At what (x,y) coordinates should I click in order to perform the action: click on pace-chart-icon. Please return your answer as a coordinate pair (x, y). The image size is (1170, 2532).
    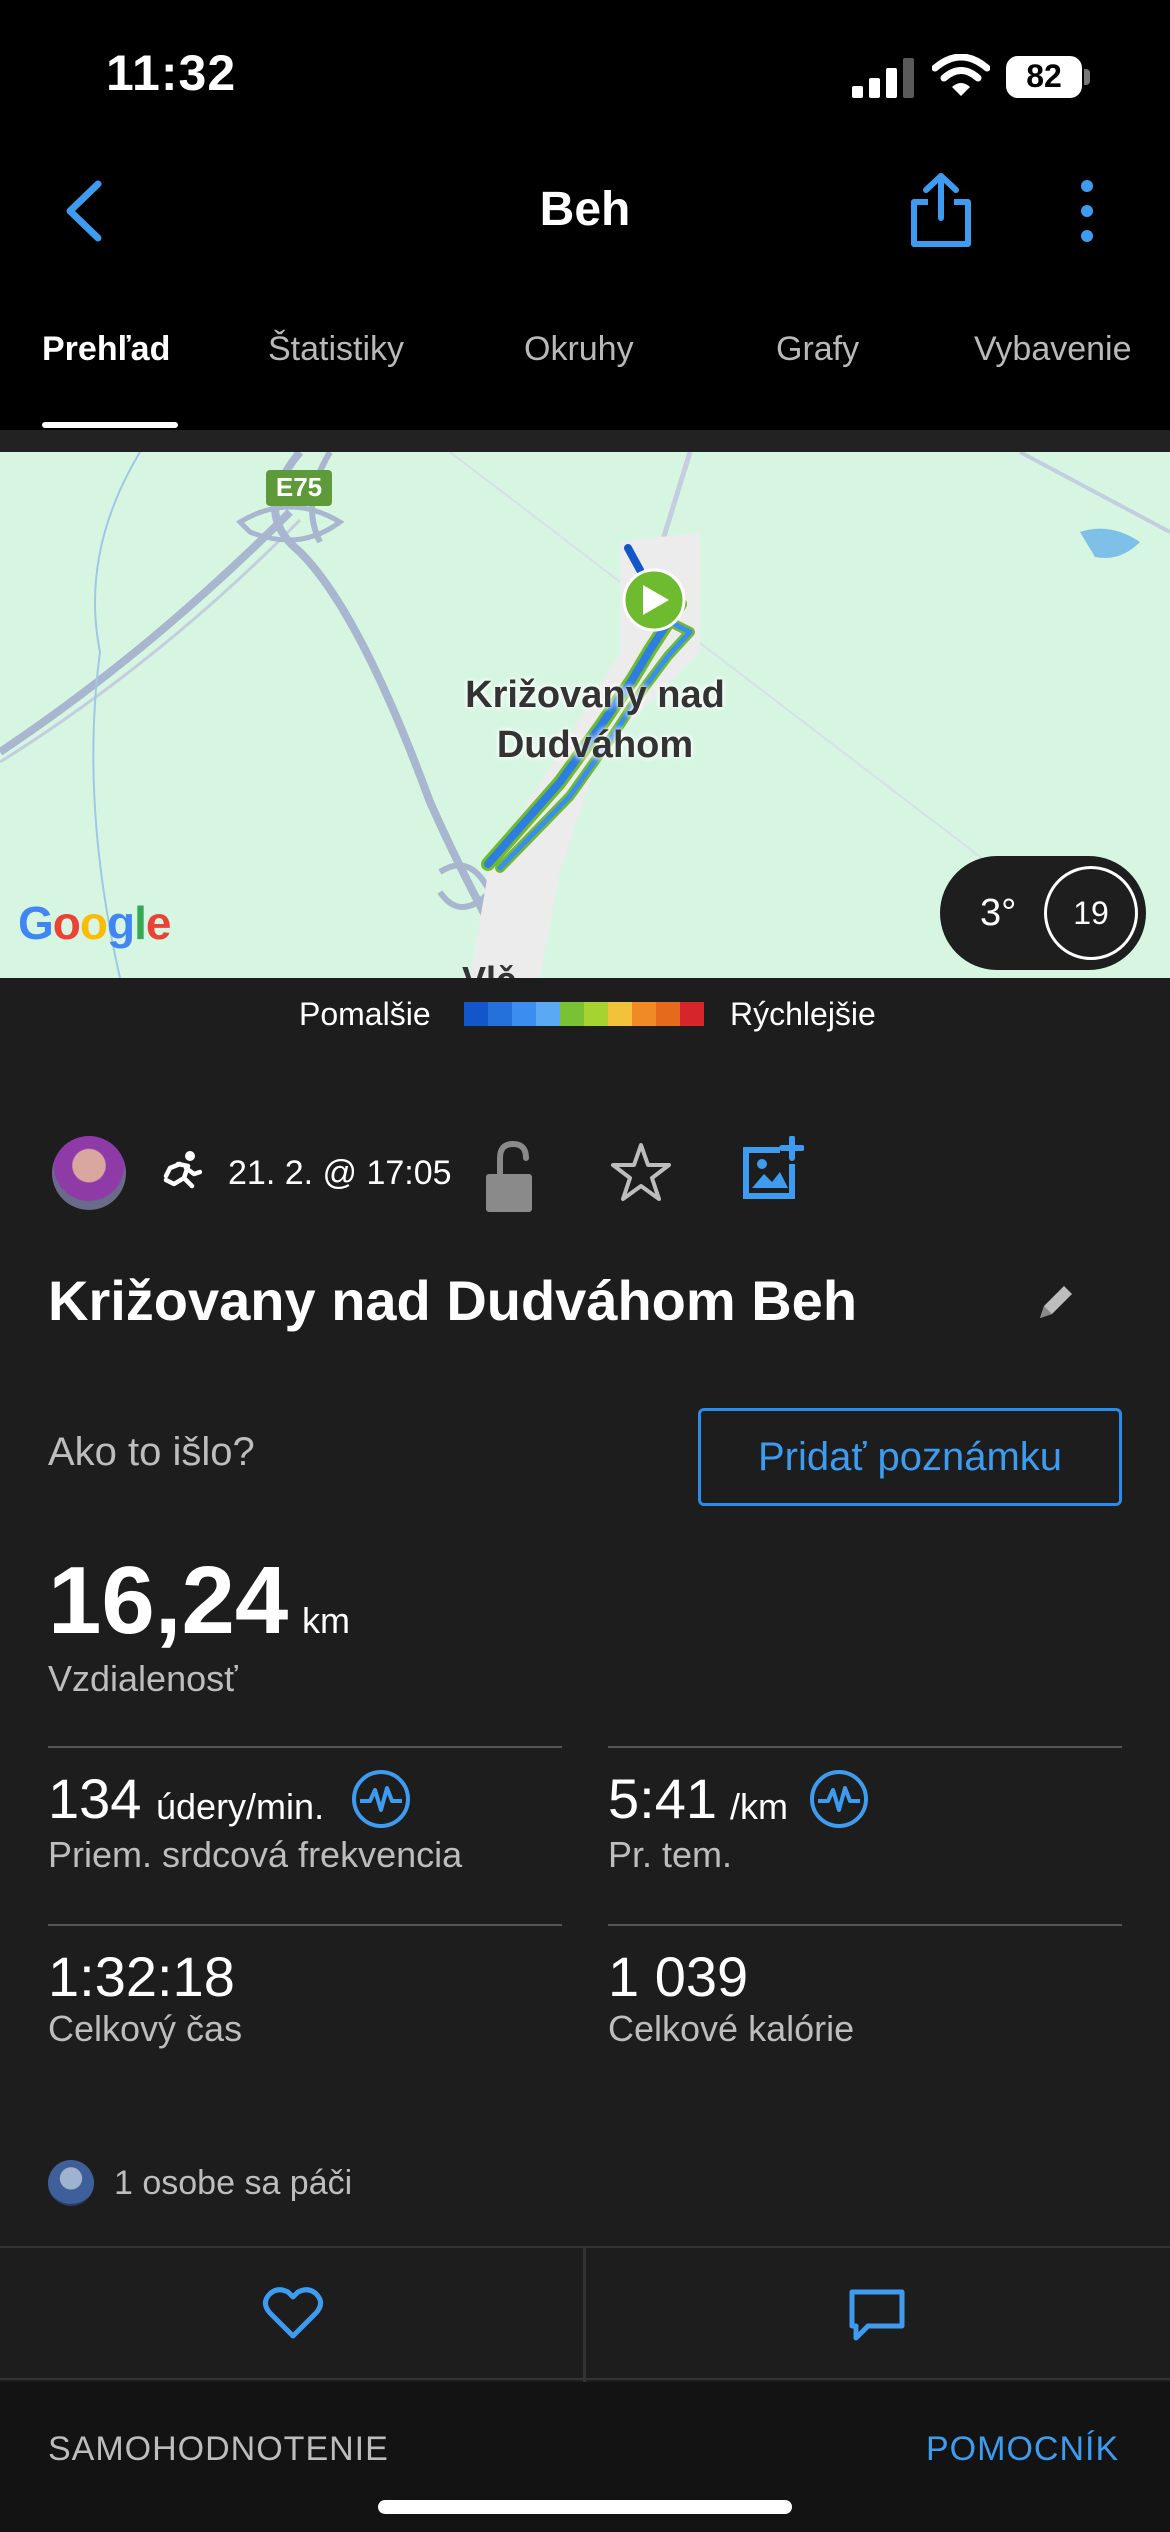
    Looking at the image, I should click on (839, 1799).